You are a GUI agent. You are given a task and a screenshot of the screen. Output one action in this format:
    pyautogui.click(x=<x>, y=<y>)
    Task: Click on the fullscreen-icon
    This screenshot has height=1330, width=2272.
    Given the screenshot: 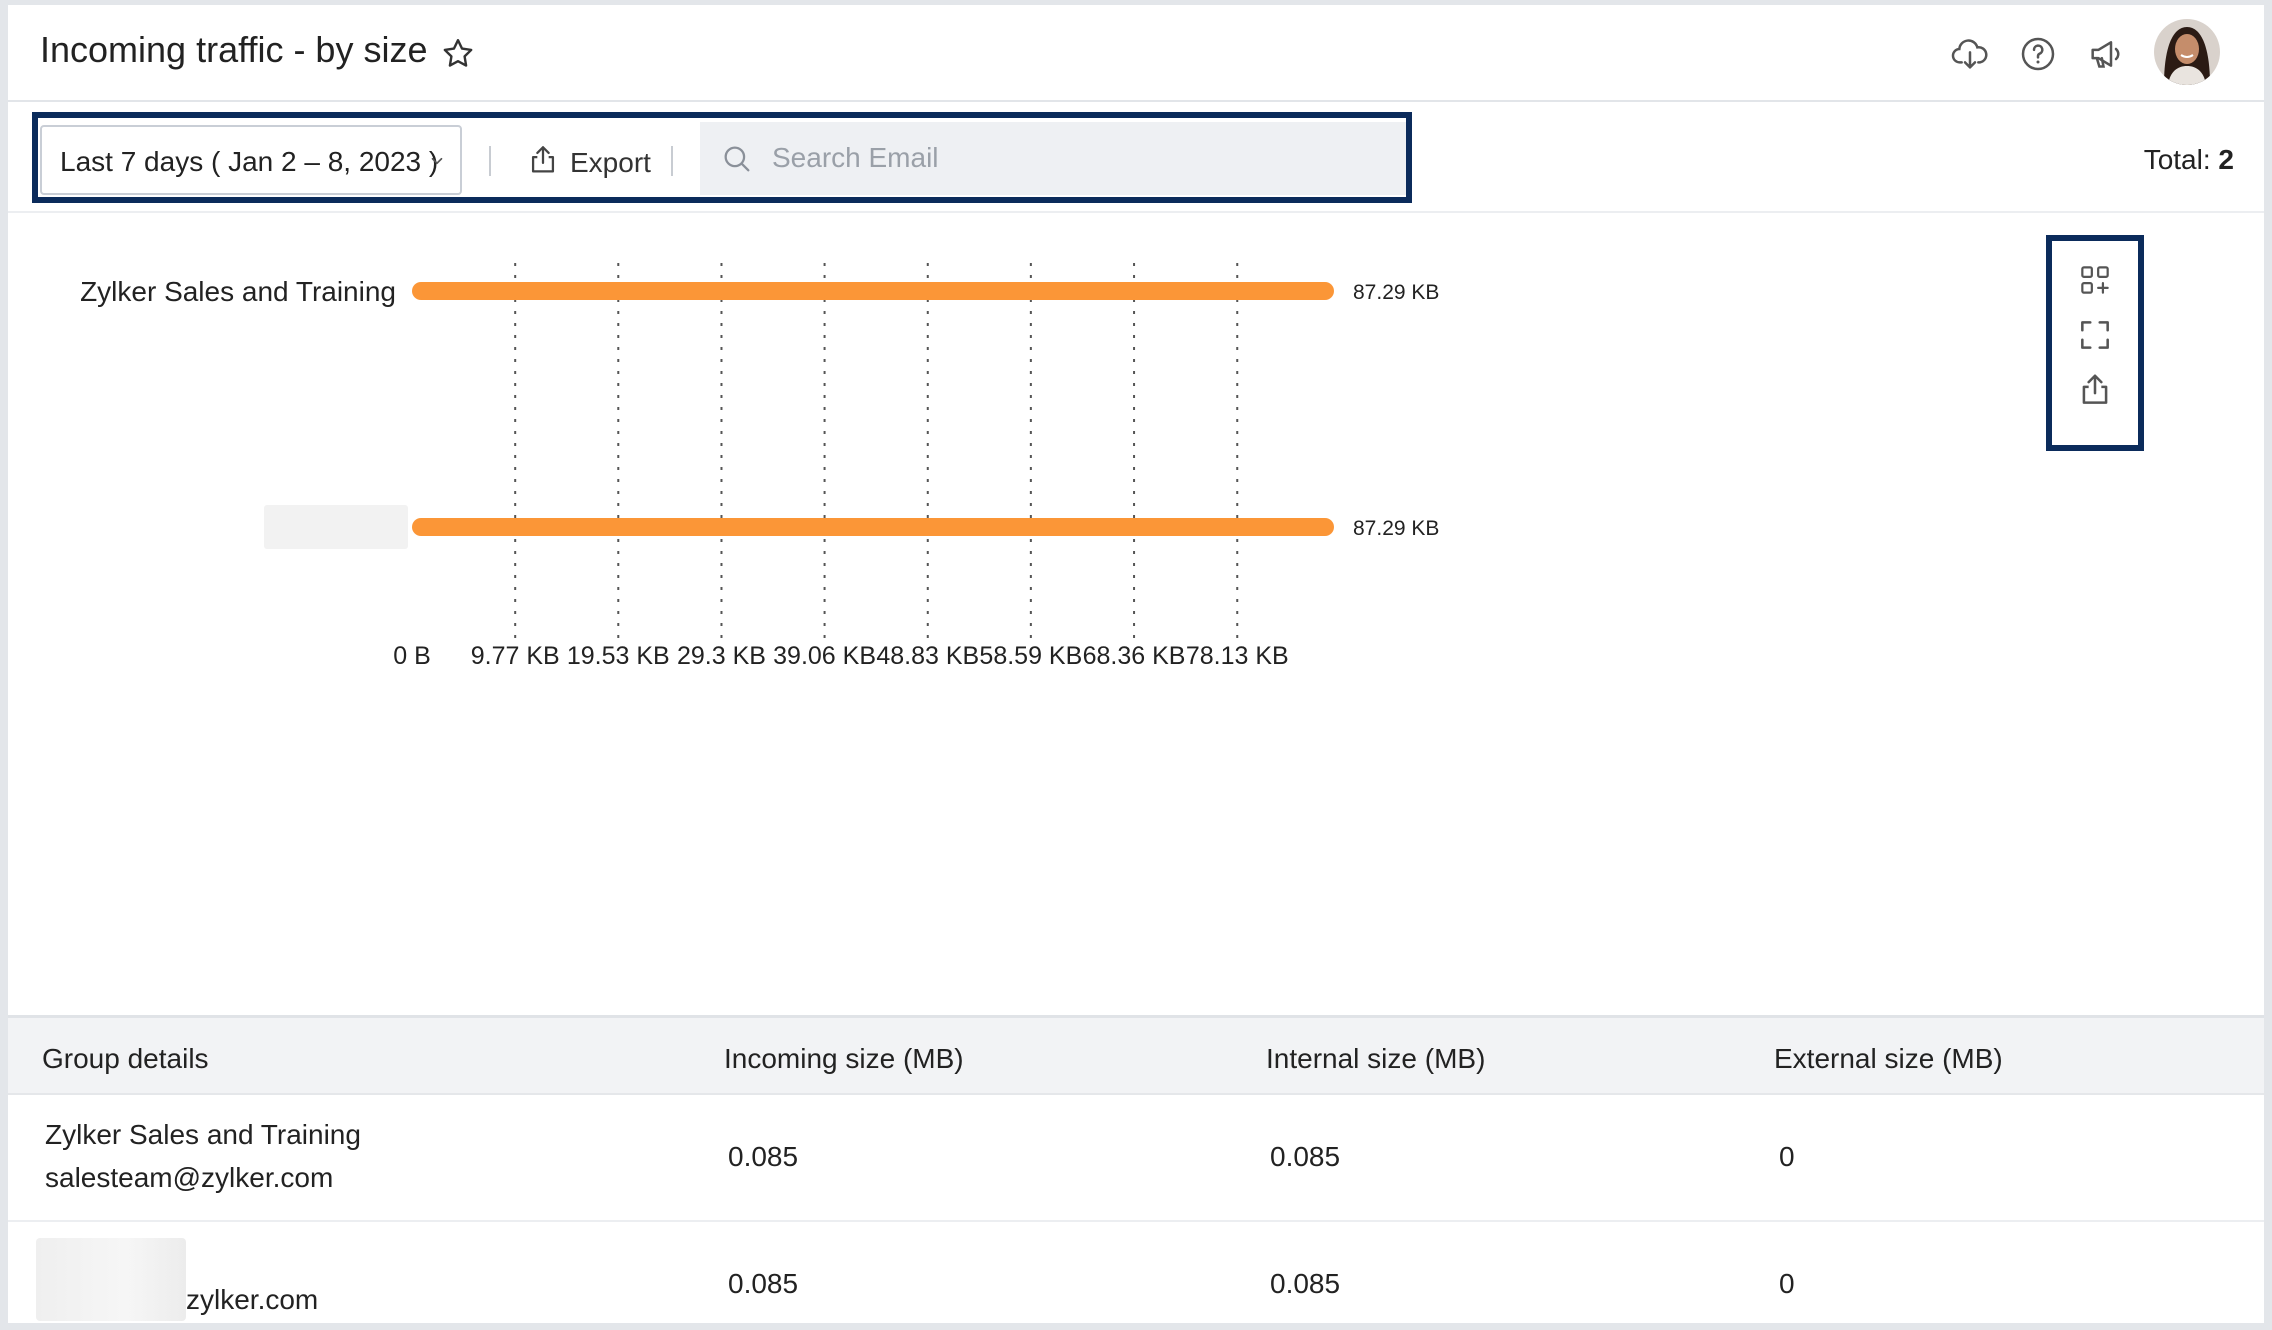 What is the action you would take?
    pyautogui.click(x=2095, y=335)
    